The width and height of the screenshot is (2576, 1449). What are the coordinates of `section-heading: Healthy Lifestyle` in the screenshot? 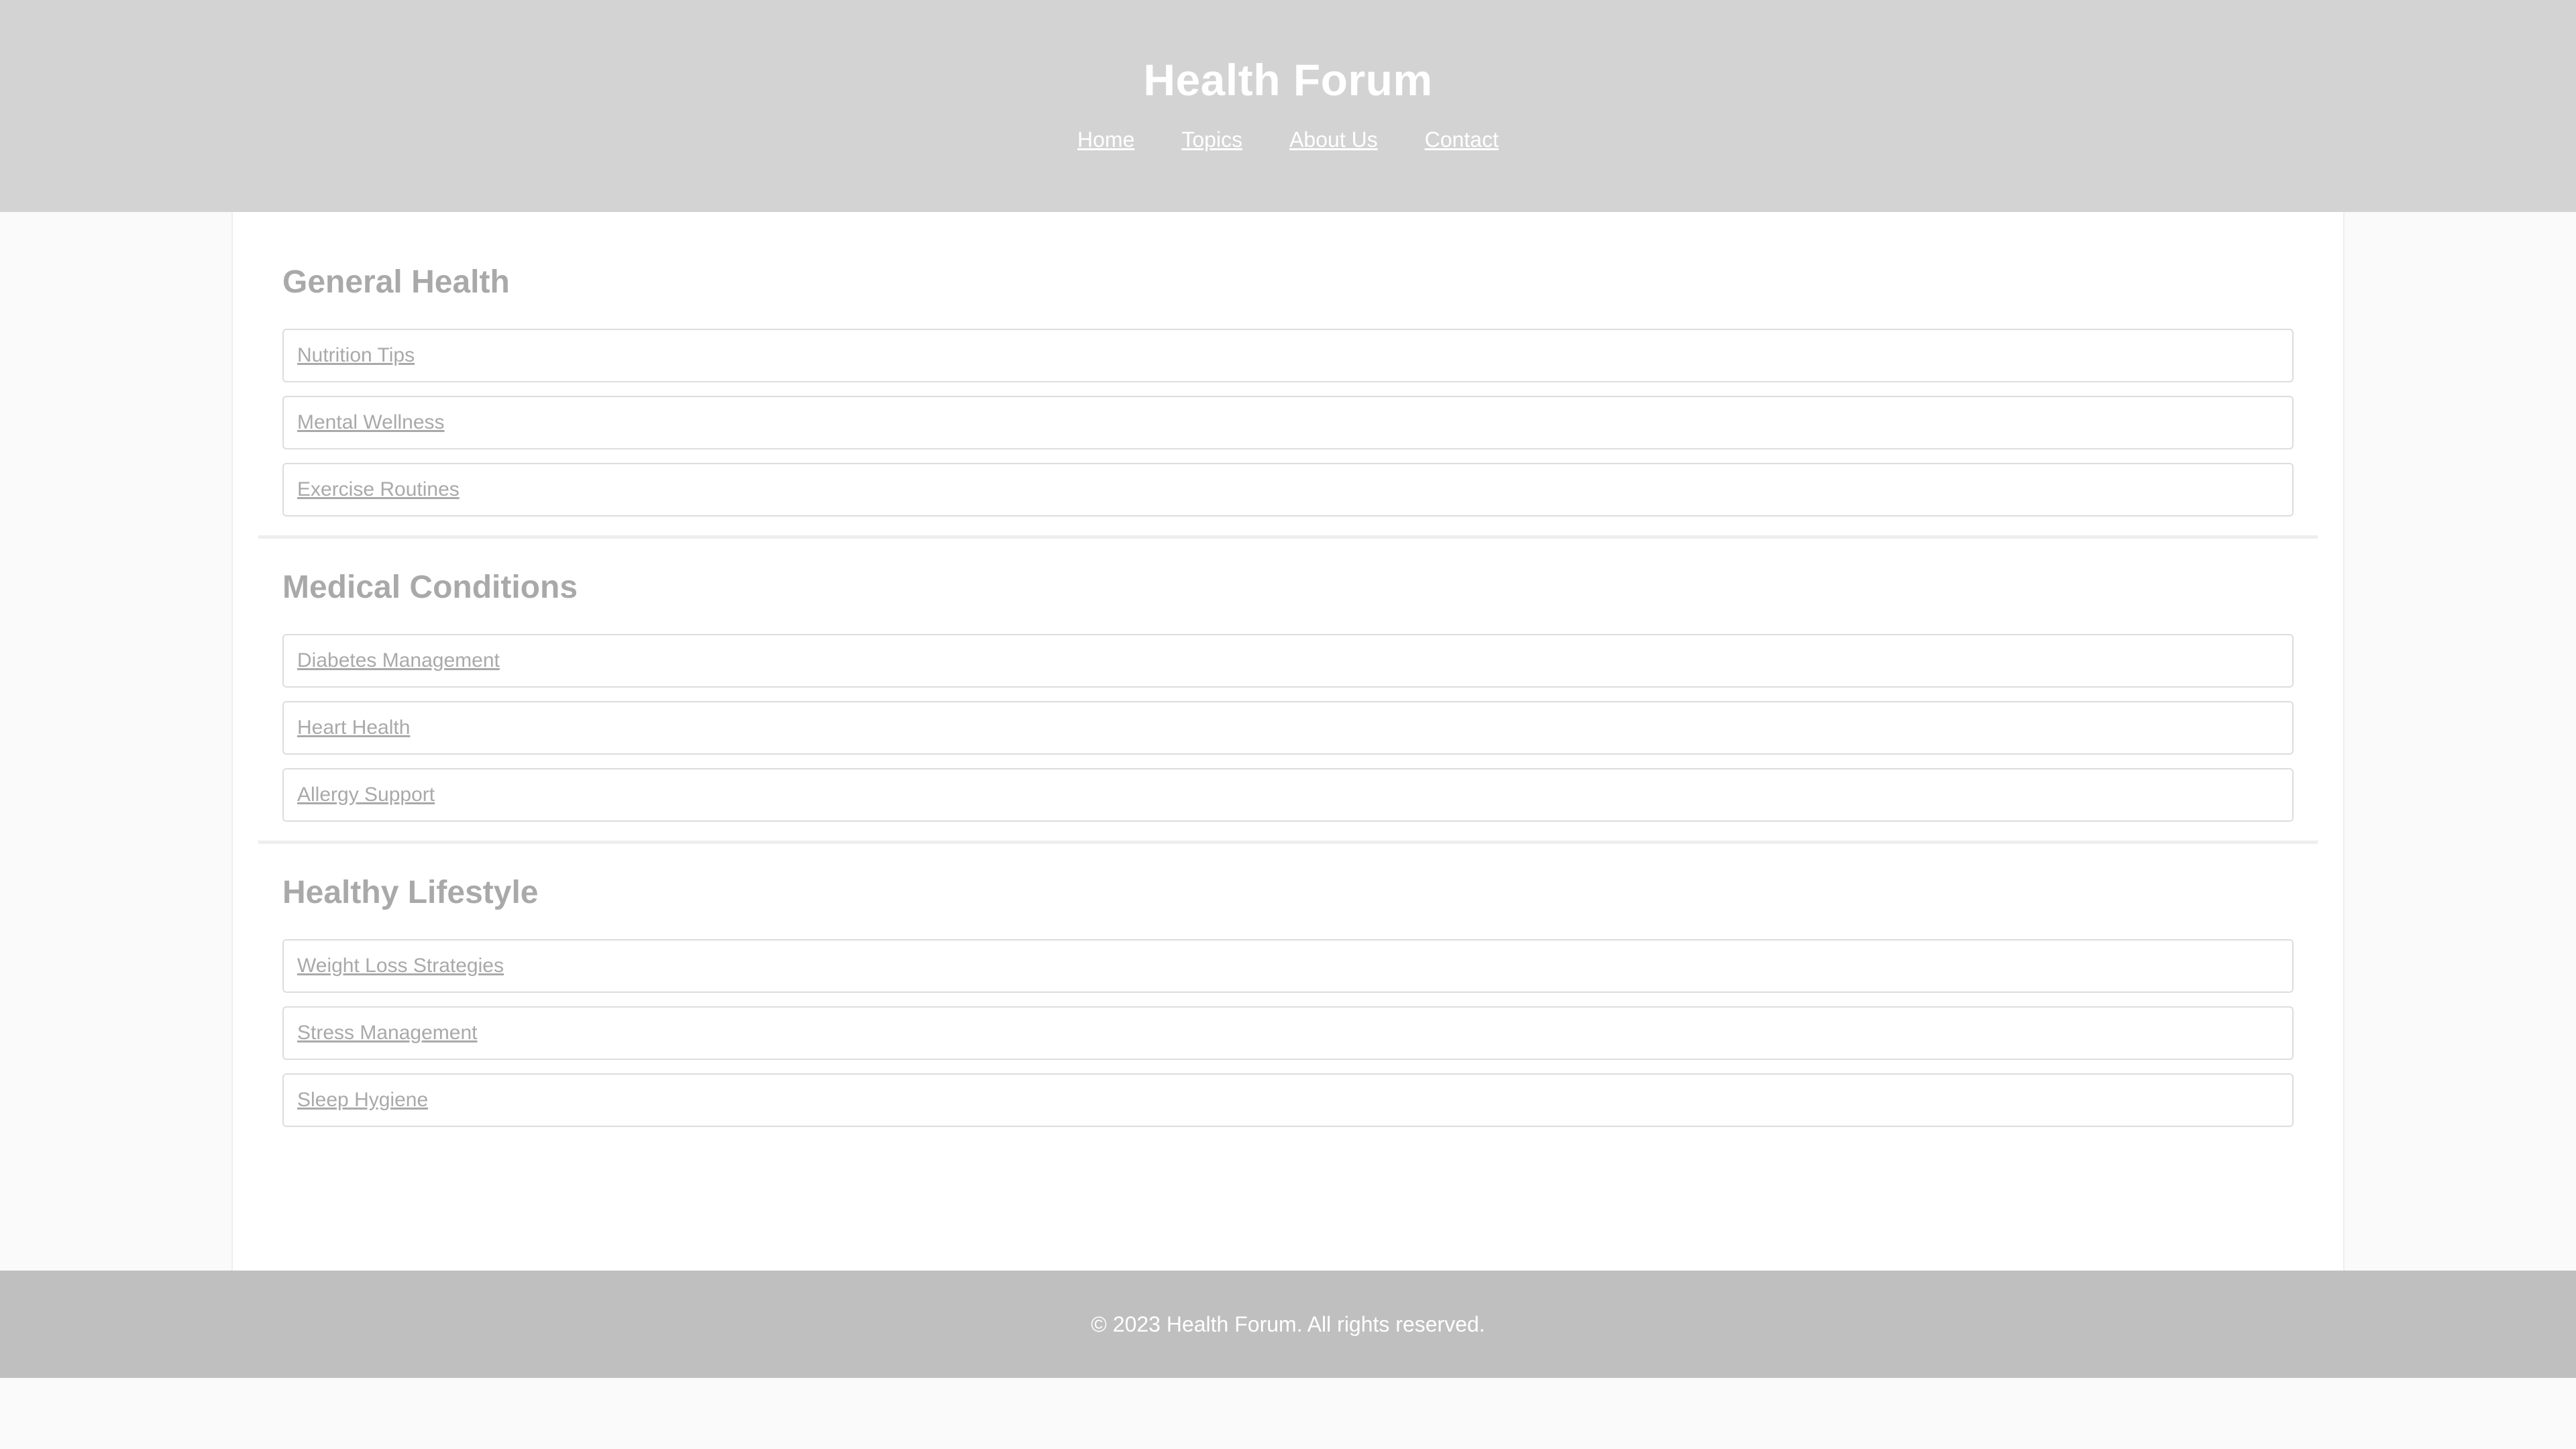 It's located at (410, 892).